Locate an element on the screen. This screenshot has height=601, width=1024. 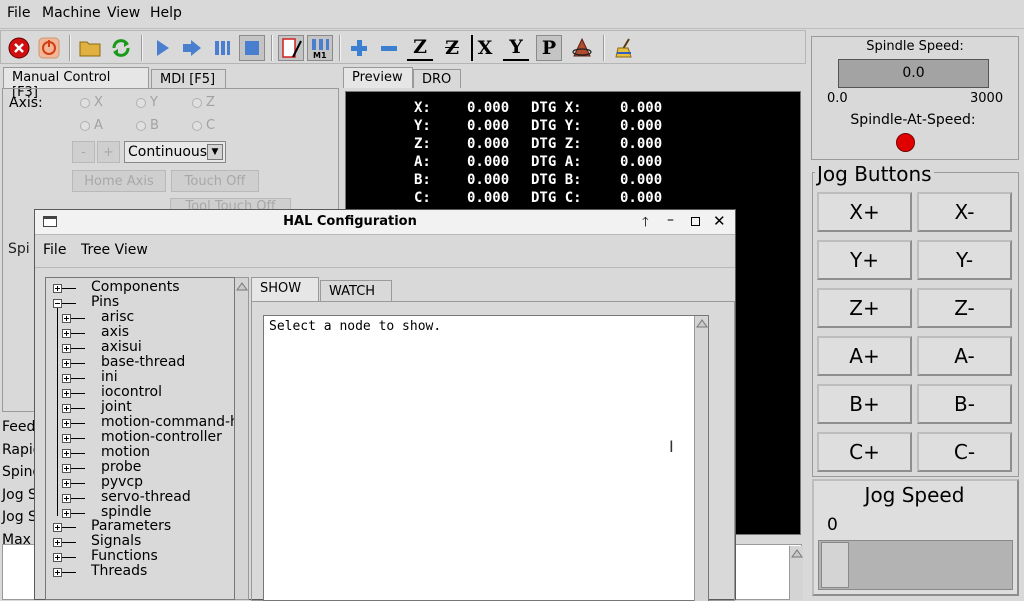
rotate-icon is located at coordinates (582, 48).